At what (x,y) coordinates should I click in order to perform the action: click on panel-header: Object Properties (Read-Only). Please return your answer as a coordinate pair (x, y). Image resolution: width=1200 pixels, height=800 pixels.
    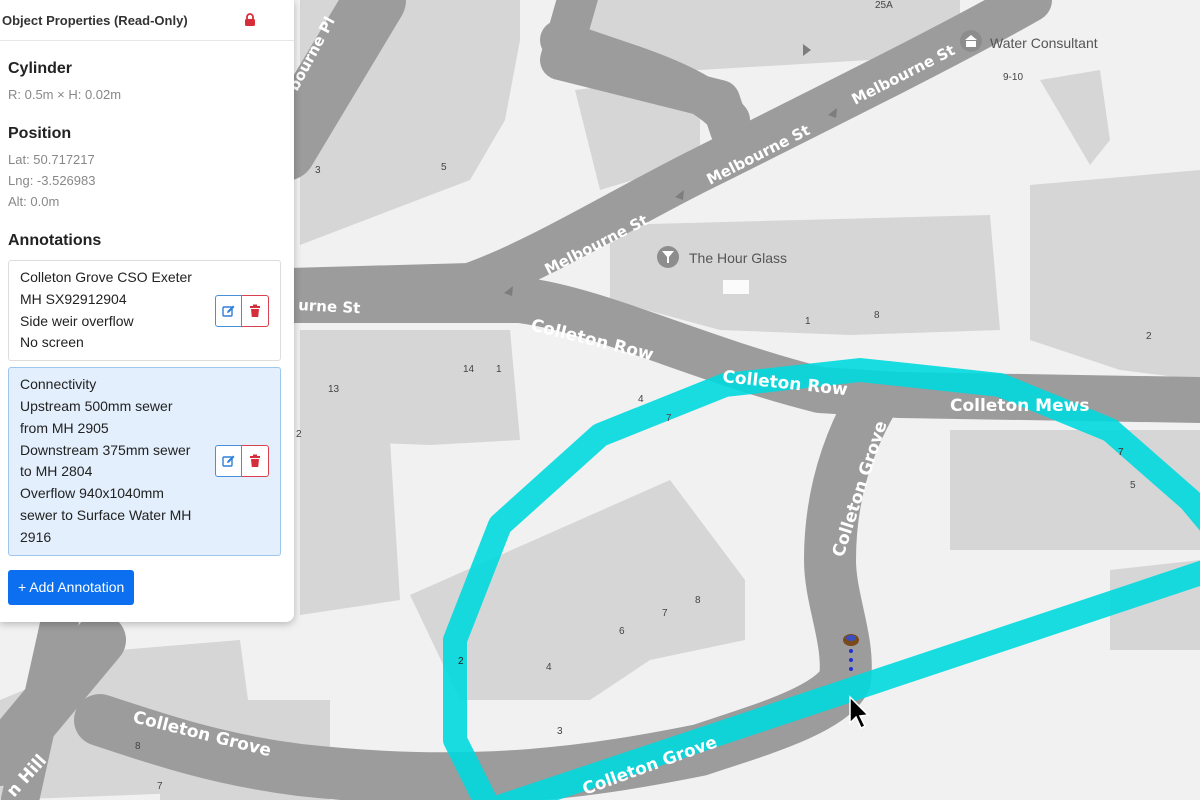
    Looking at the image, I should click on (147, 20).